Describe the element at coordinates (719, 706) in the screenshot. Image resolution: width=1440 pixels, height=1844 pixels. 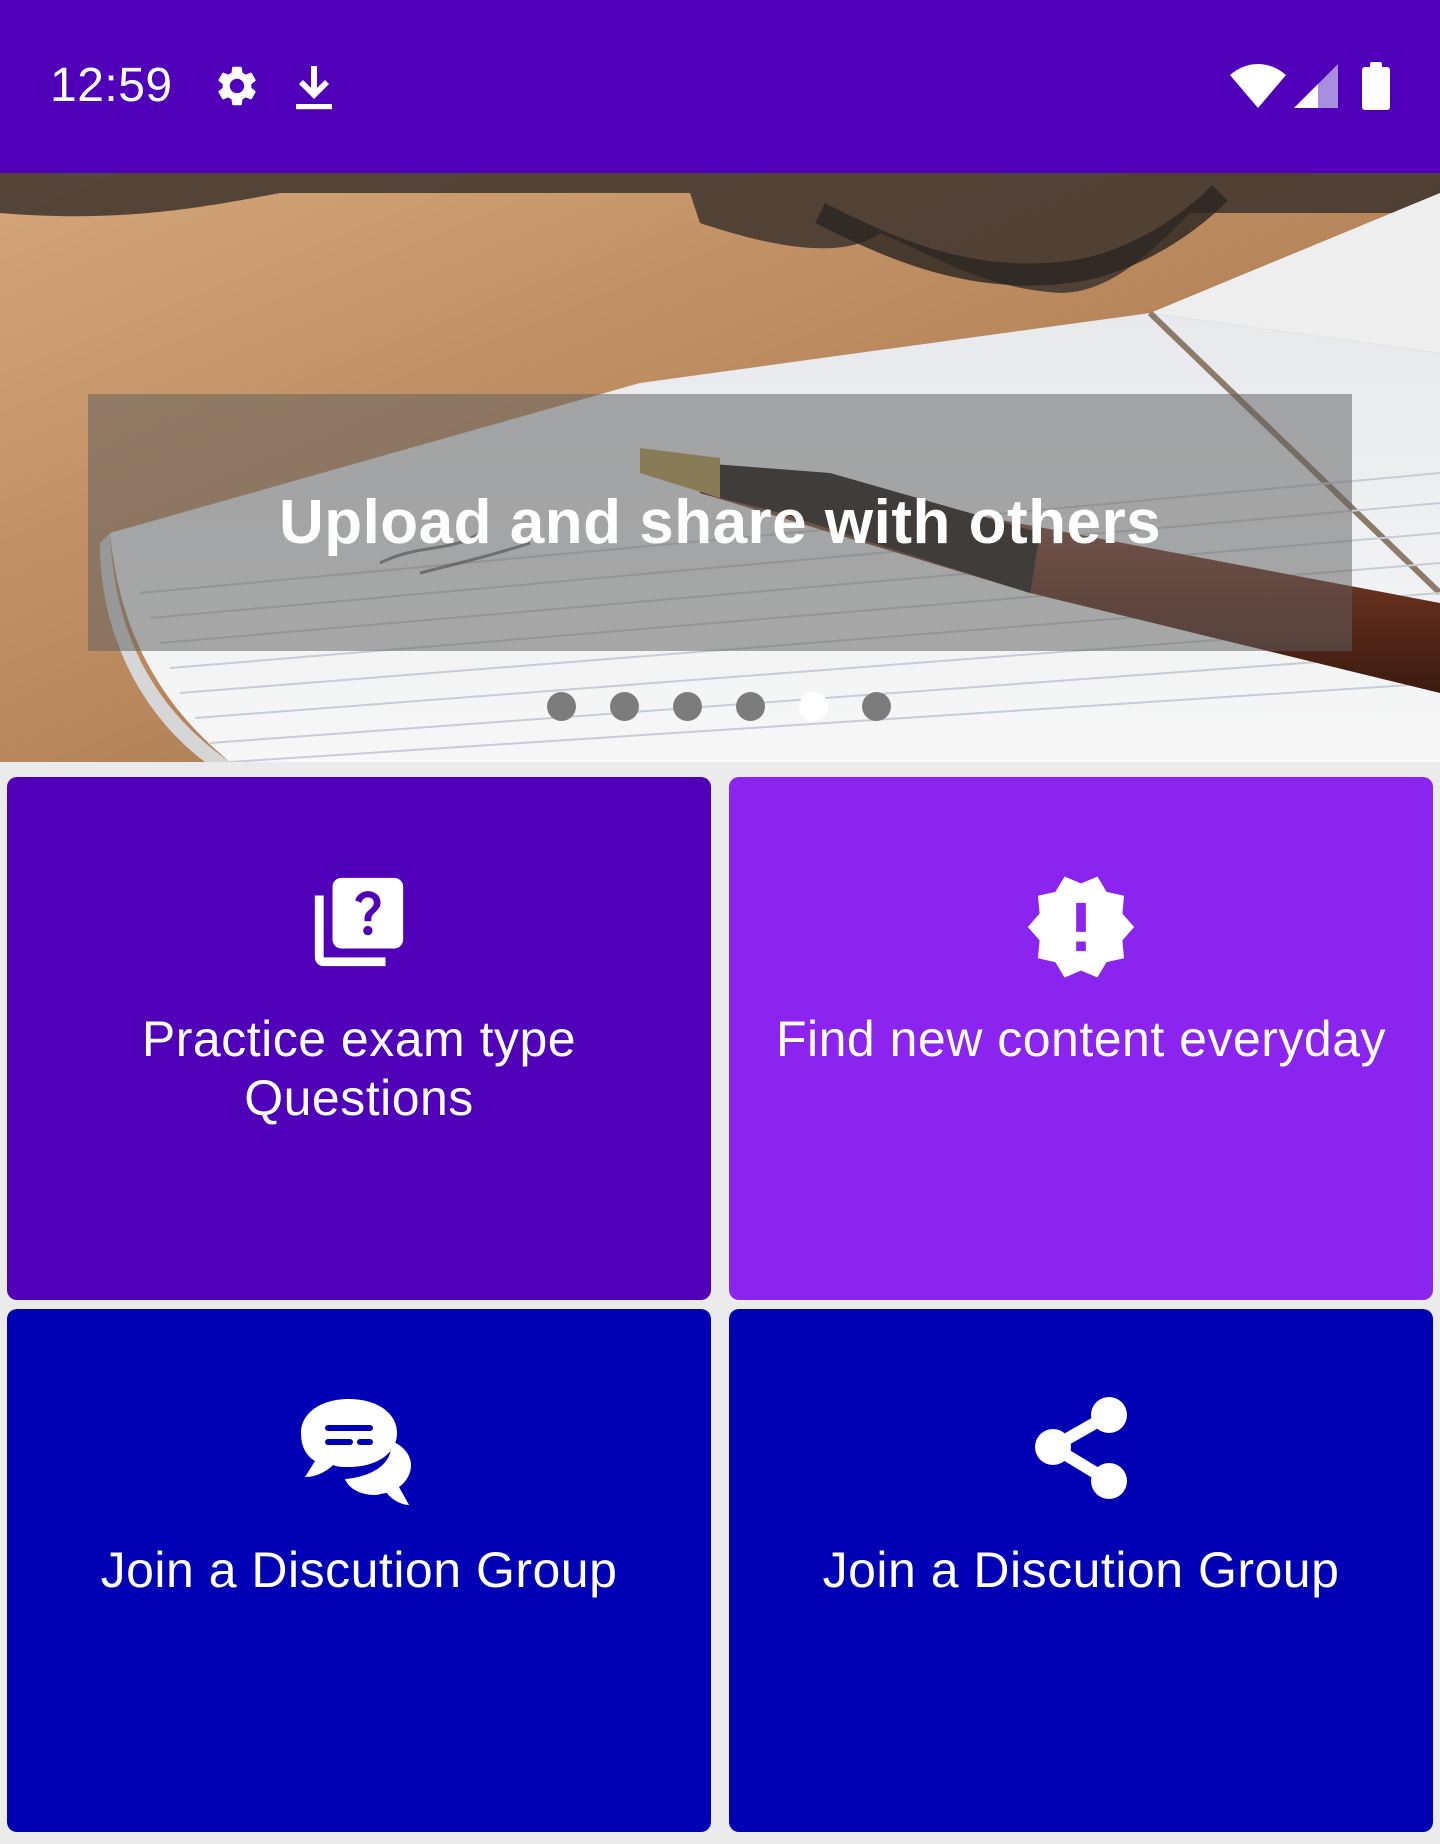
I see `carousel-indicator` at that location.